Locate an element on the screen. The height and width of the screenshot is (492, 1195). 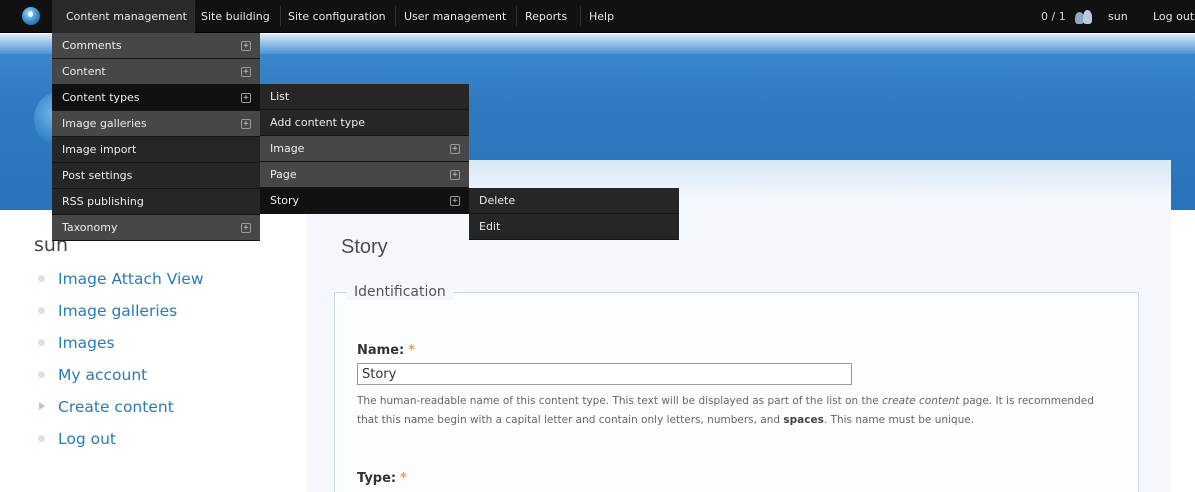
menu-help: Help is located at coordinates (601, 16).